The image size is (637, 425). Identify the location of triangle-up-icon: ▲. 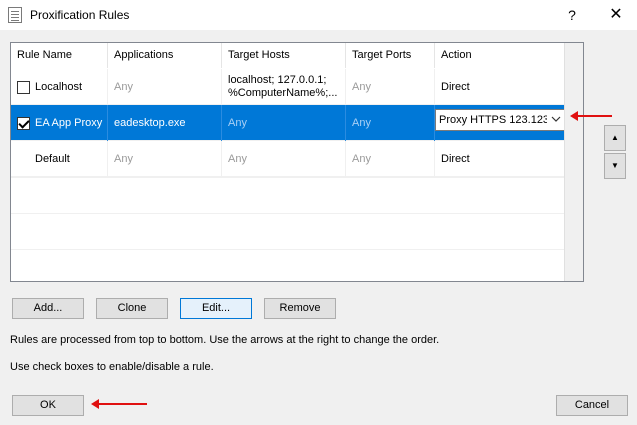
(615, 137).